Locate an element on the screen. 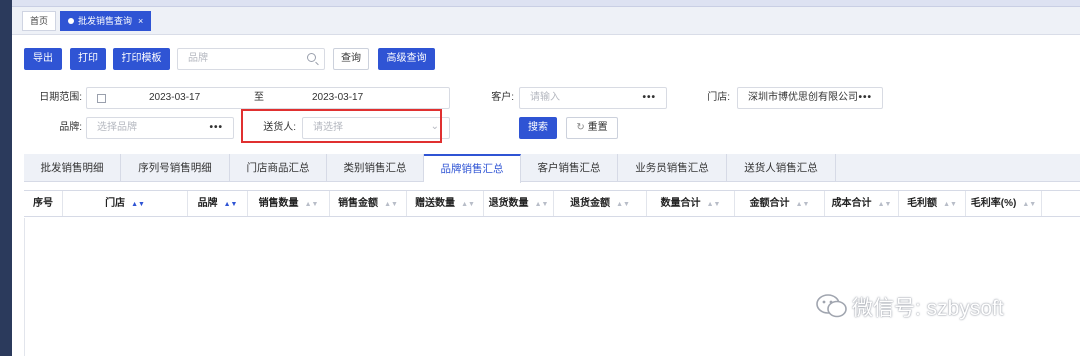 The height and width of the screenshot is (356, 1080). col-store: 门店 ▲▼ is located at coordinates (125, 203).